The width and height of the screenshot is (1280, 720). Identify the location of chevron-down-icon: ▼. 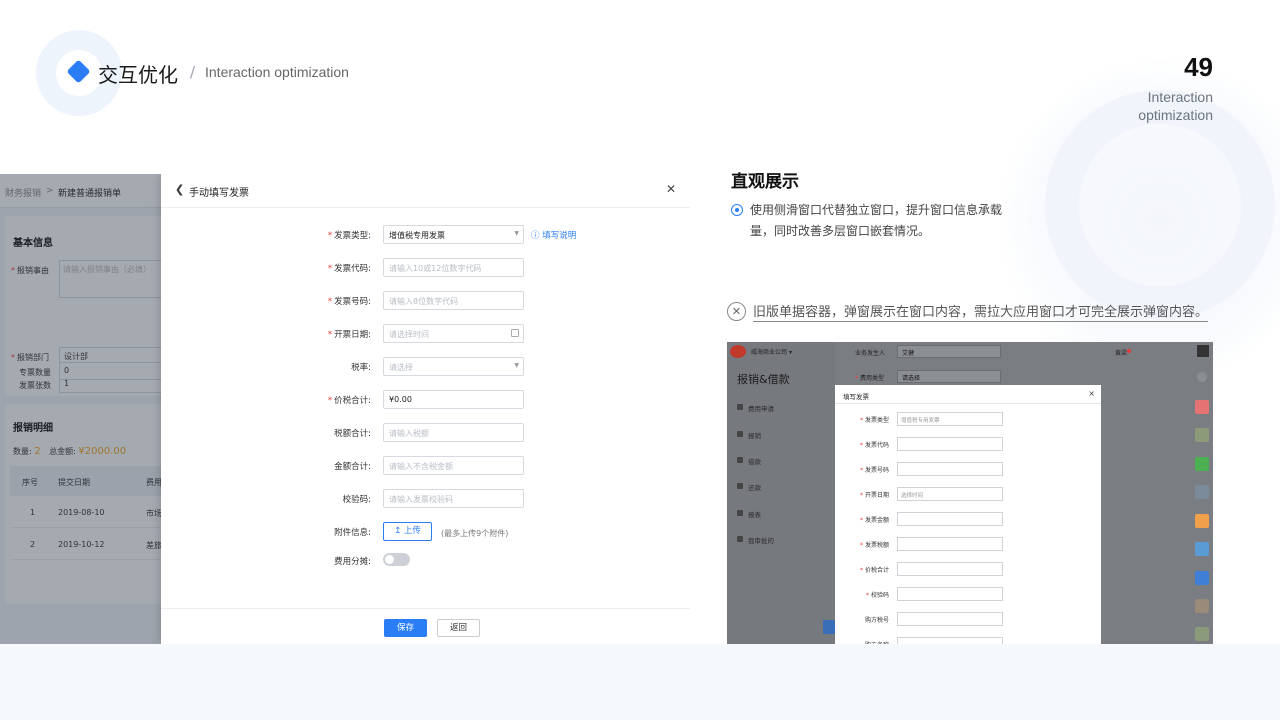
(516, 365).